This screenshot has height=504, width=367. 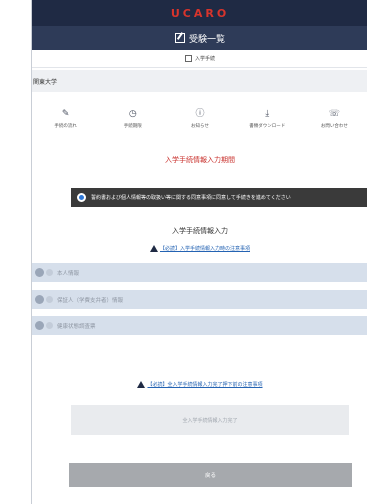 What do you see at coordinates (45, 82) in the screenshot?
I see `school-name: 関東大学` at bounding box center [45, 82].